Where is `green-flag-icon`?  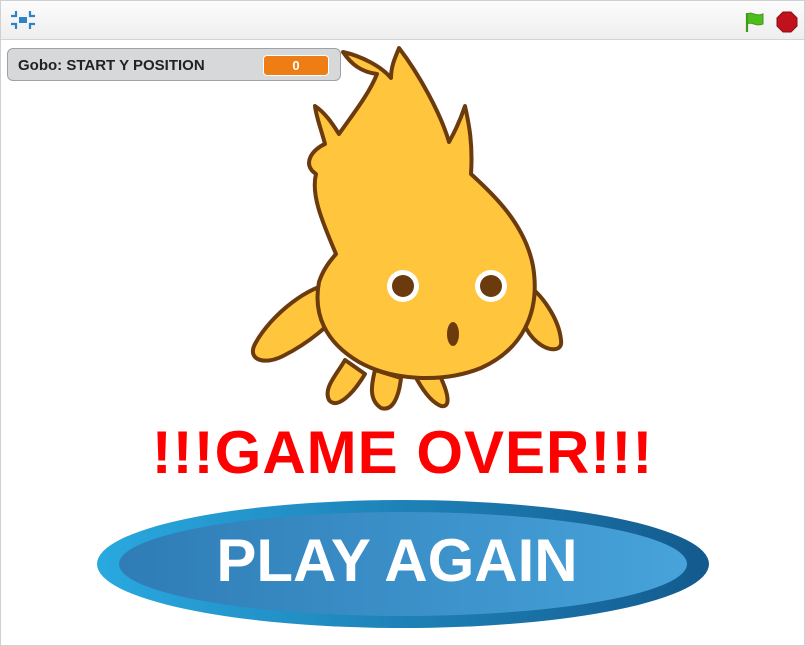 green-flag-icon is located at coordinates (754, 22).